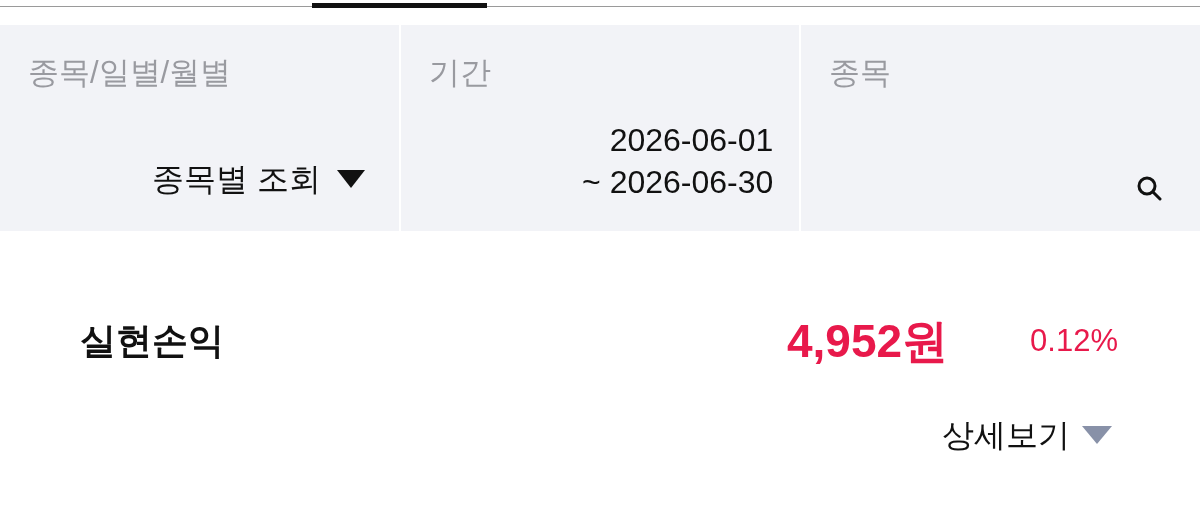 The height and width of the screenshot is (519, 1200). Describe the element at coordinates (152, 341) in the screenshot. I see `realized-profit-label: 실현손익` at that location.